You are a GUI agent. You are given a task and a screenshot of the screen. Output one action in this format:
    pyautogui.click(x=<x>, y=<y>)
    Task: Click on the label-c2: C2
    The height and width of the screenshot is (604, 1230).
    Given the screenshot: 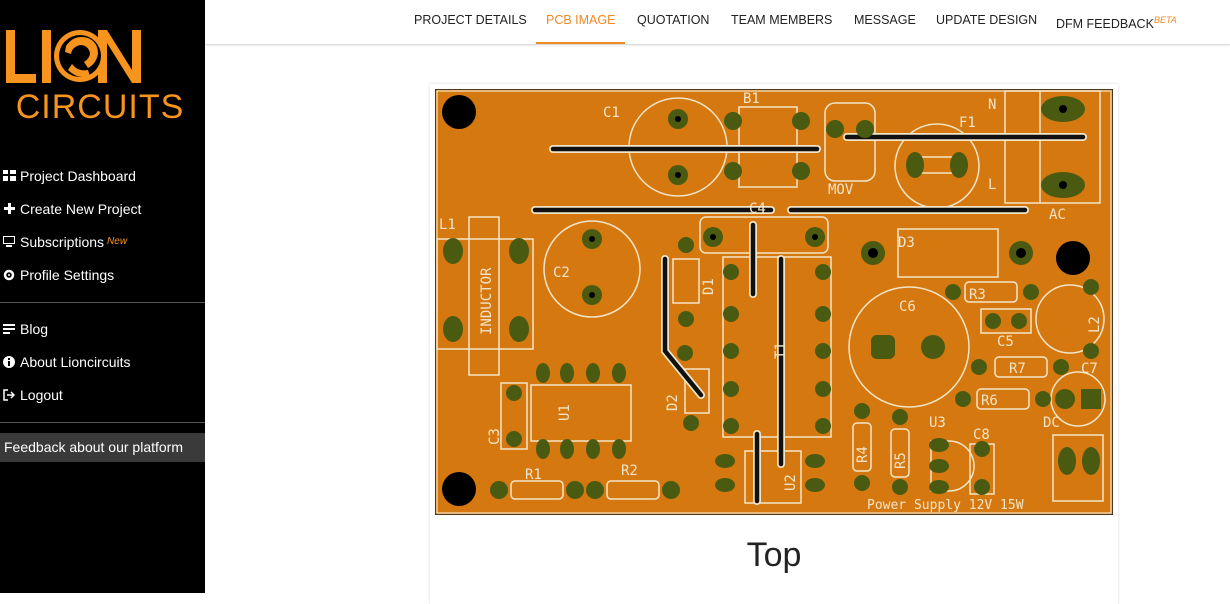 What is the action you would take?
    pyautogui.click(x=561, y=273)
    